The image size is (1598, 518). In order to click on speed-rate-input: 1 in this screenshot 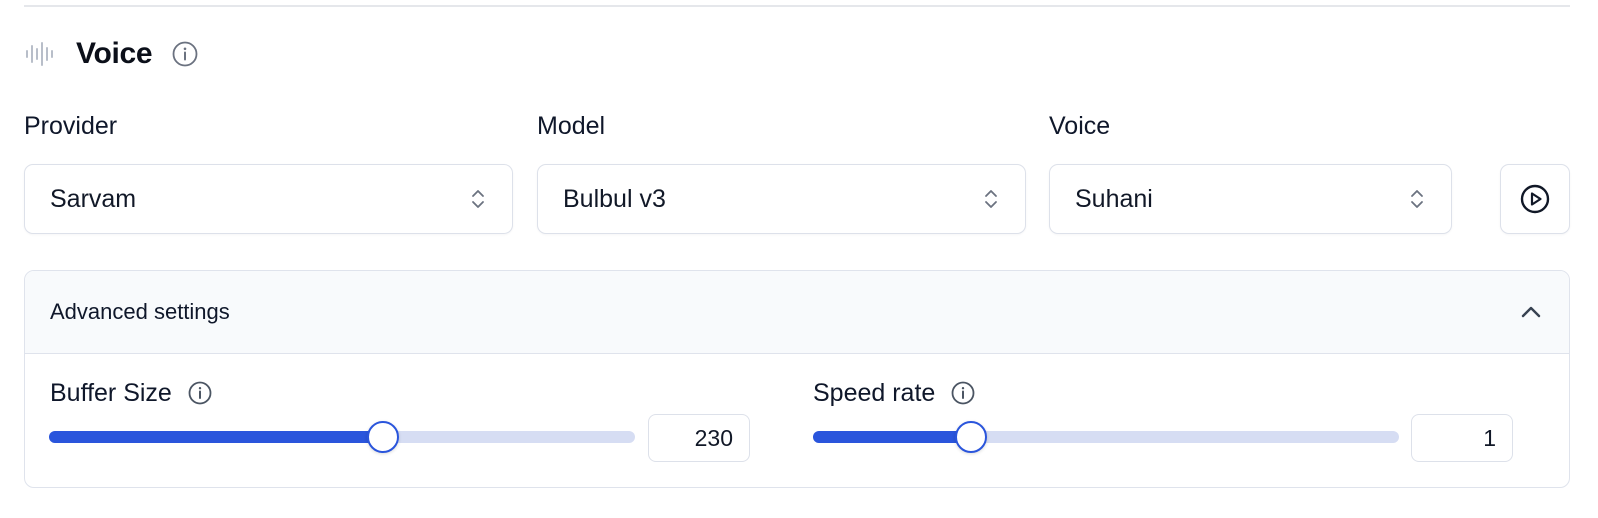, I will do `click(1462, 438)`.